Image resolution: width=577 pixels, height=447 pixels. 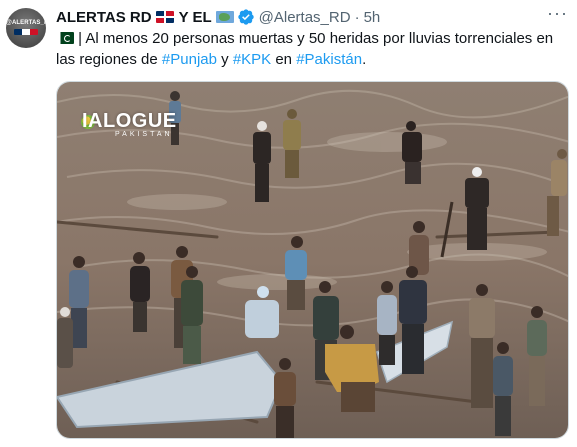 I want to click on author-handle: @Alertas_RD, so click(x=305, y=17).